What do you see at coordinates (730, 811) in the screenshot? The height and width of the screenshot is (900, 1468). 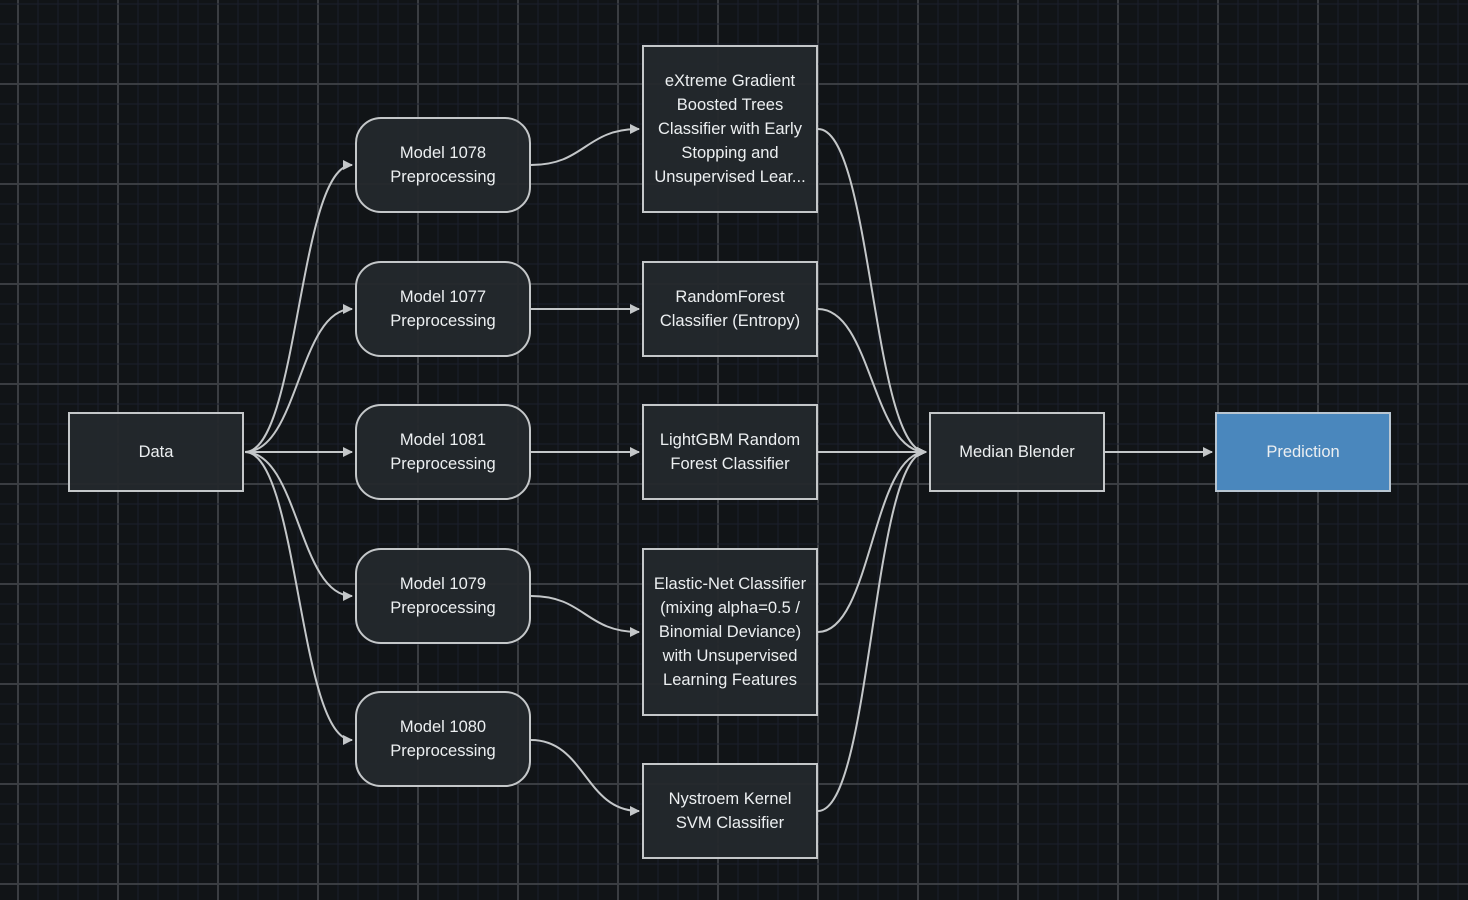 I see `model-node-nystroem-svm: Nystroem Kernel SVM Classifier` at bounding box center [730, 811].